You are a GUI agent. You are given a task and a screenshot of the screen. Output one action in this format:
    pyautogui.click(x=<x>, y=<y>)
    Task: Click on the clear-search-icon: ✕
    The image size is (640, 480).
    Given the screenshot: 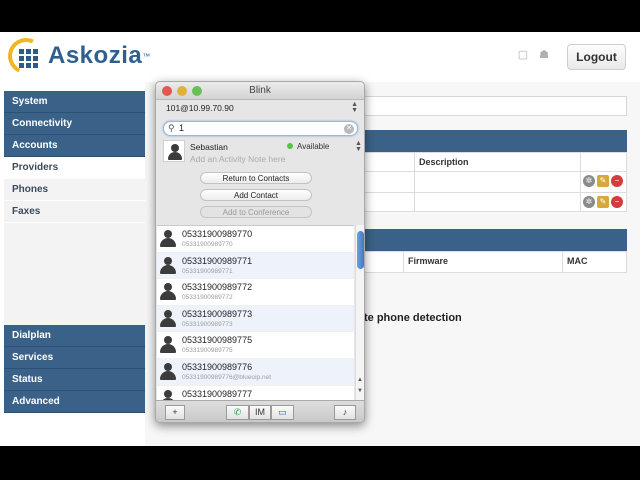 What is the action you would take?
    pyautogui.click(x=349, y=129)
    